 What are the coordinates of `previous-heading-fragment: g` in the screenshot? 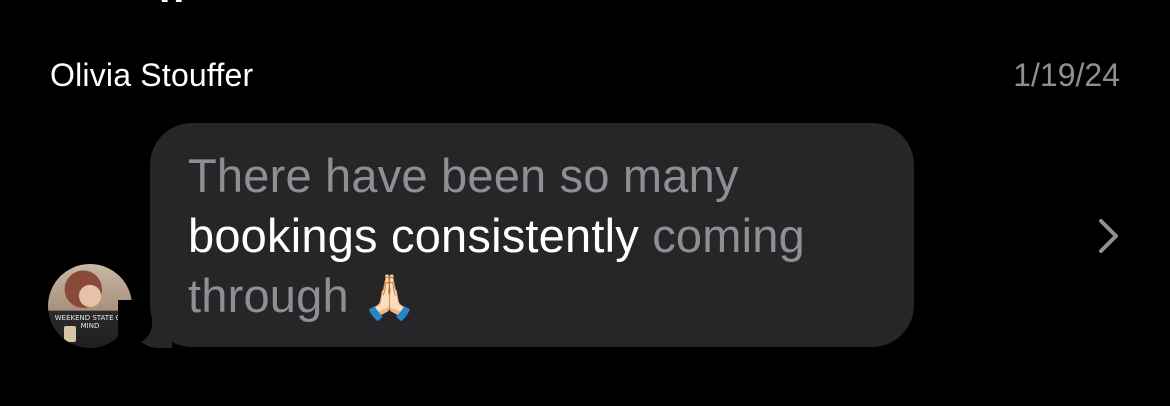 It's located at (205, 1).